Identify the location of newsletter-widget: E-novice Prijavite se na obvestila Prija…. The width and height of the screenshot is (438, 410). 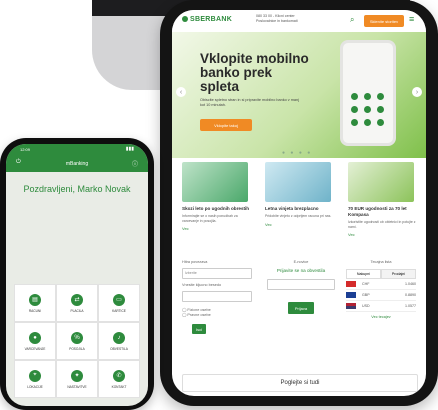
(301, 287).